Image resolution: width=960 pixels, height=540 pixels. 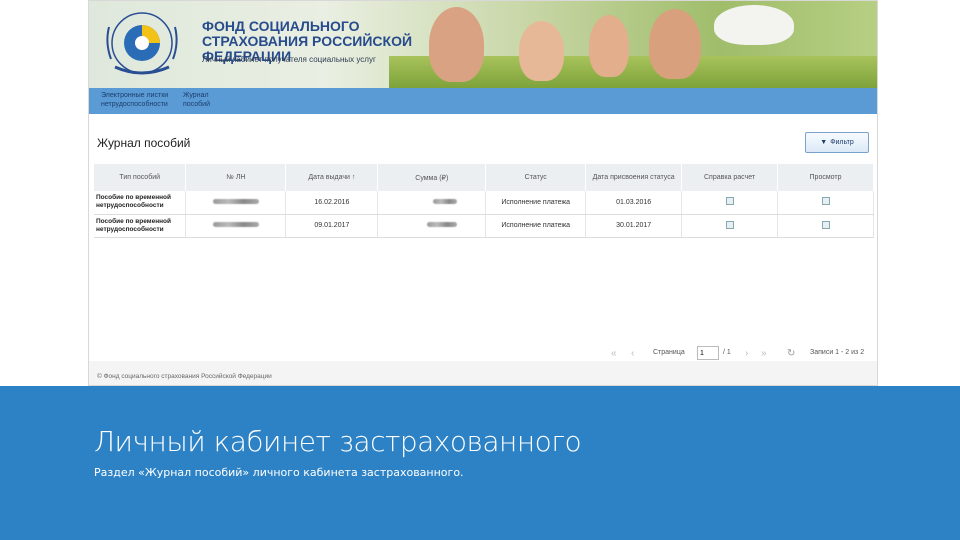 What do you see at coordinates (730, 177) in the screenshot?
I see `column-header: Справка расчет` at bounding box center [730, 177].